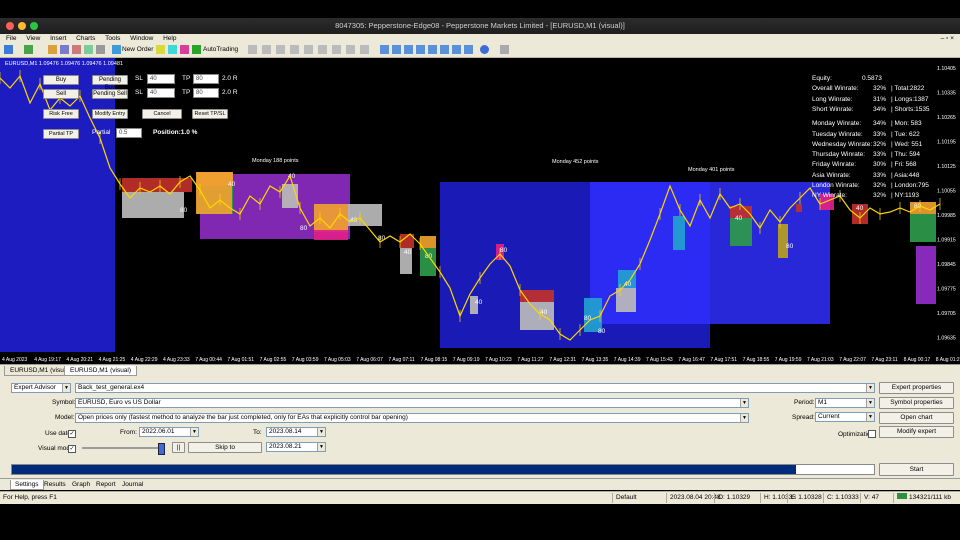 The width and height of the screenshot is (960, 540). Describe the element at coordinates (479, 302) in the screenshot. I see `box-label: 40` at that location.